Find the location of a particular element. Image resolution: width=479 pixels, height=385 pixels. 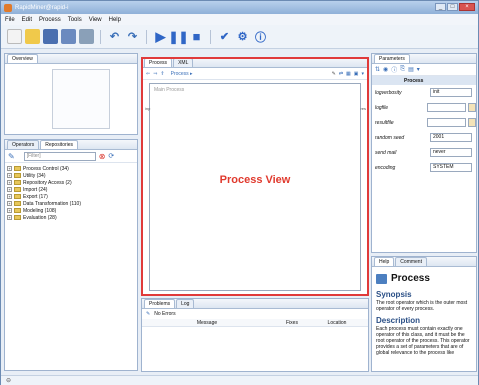

forward-icon: ⇒ is located at coordinates (155, 74).